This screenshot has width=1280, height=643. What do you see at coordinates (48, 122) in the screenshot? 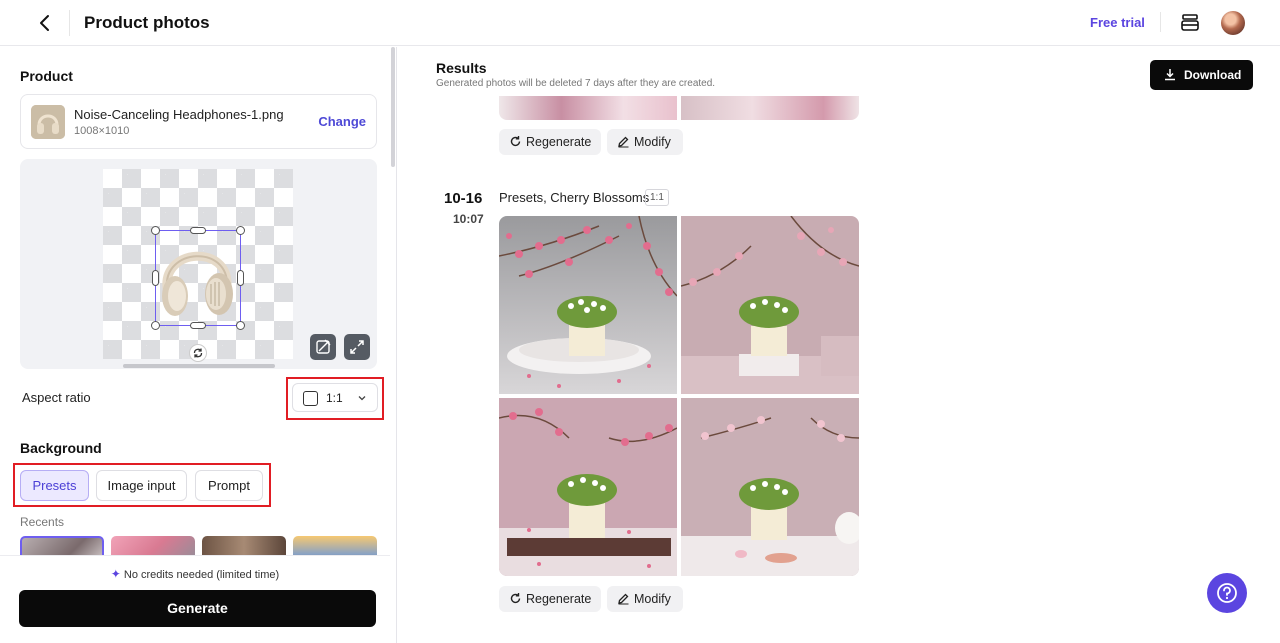
I see `product-thumbnail` at bounding box center [48, 122].